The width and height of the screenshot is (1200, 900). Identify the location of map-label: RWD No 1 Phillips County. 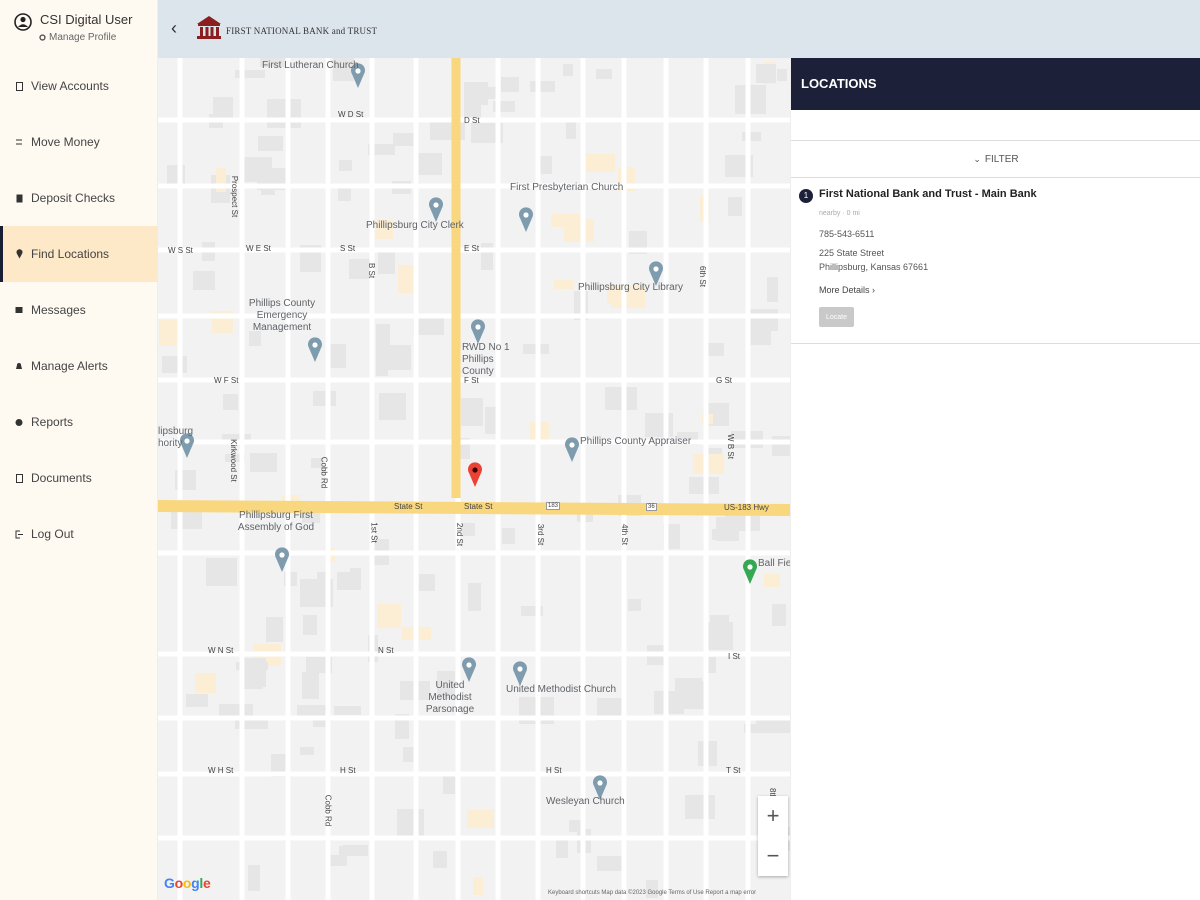
(492, 360).